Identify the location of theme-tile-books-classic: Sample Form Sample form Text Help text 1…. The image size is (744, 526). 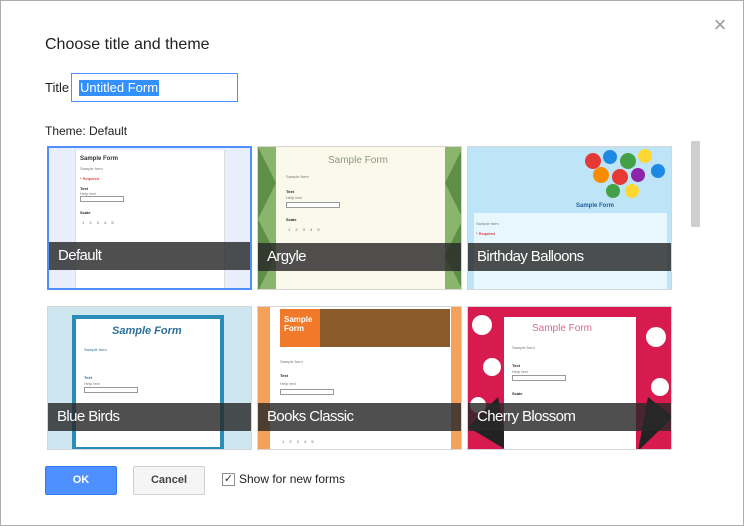
(359, 378).